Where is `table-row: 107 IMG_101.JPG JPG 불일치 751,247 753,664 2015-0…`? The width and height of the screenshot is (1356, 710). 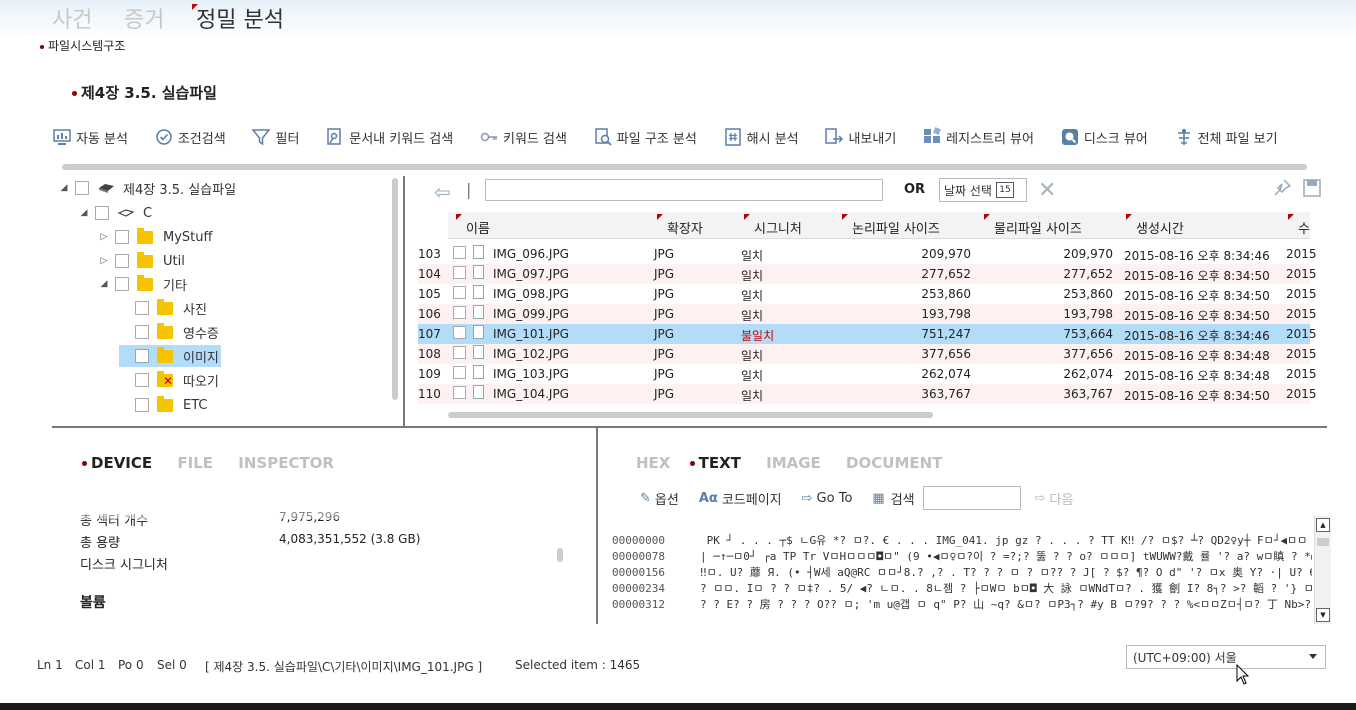
table-row: 107 IMG_101.JPG JPG 불일치 751,247 753,664 2015-0… is located at coordinates (867, 334).